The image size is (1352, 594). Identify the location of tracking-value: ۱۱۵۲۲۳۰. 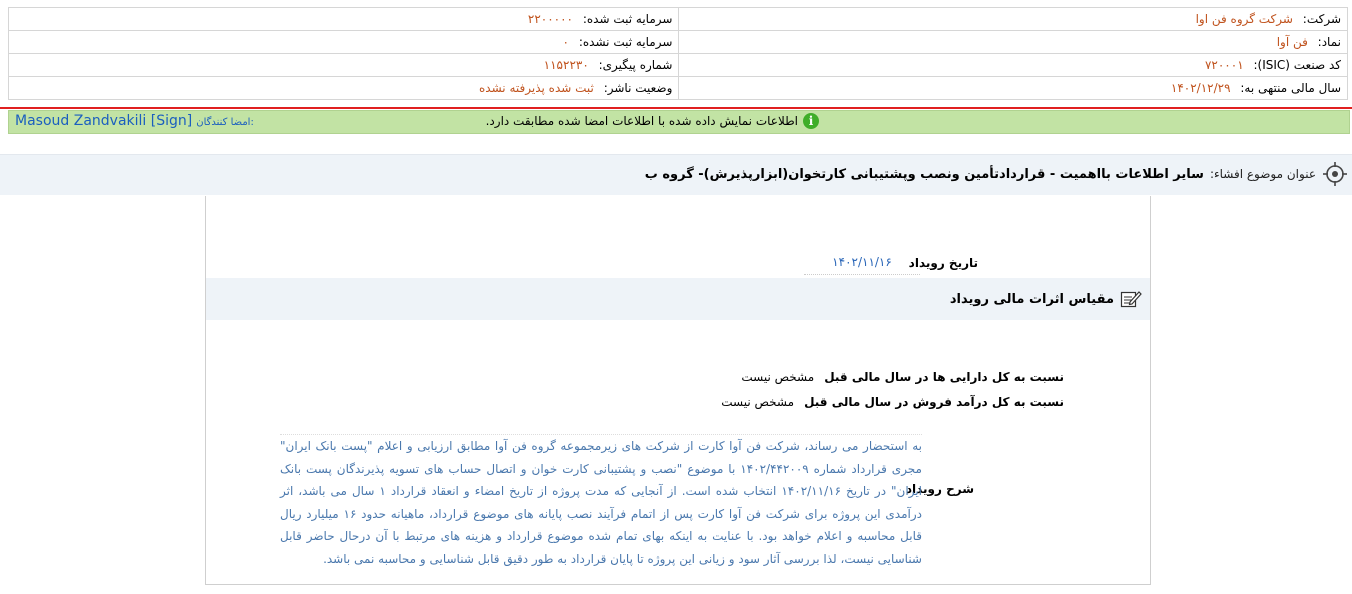
(566, 65).